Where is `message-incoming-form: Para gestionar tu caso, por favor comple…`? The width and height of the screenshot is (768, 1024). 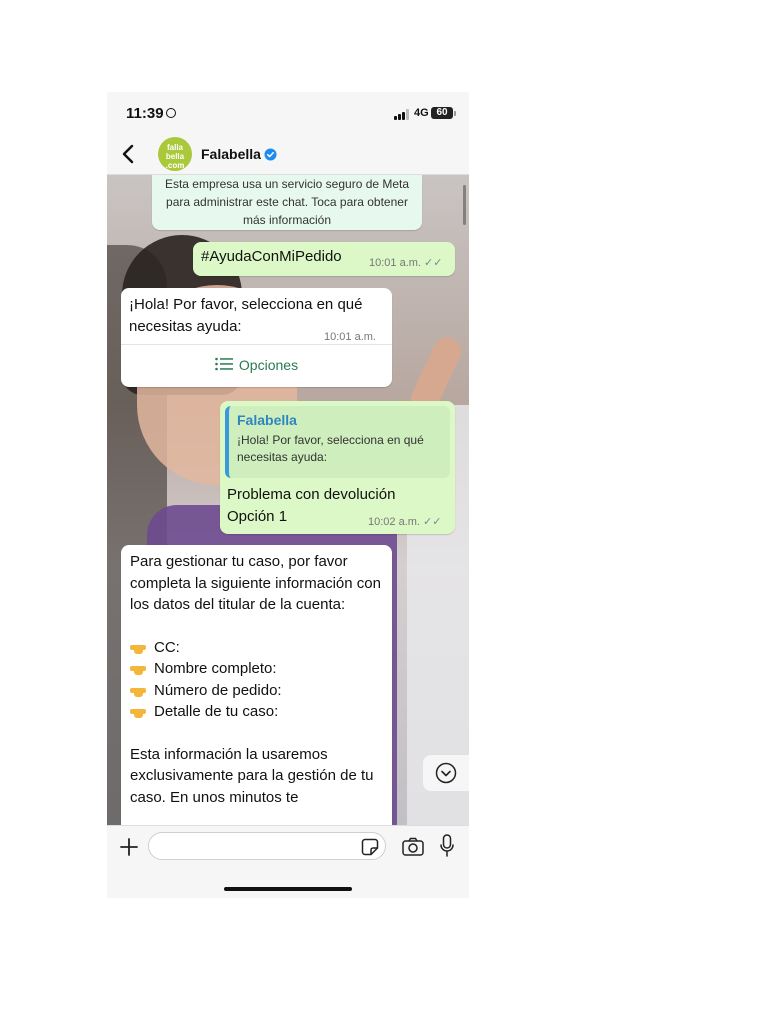
message-incoming-form: Para gestionar tu caso, por favor comple… is located at coordinates (256, 685).